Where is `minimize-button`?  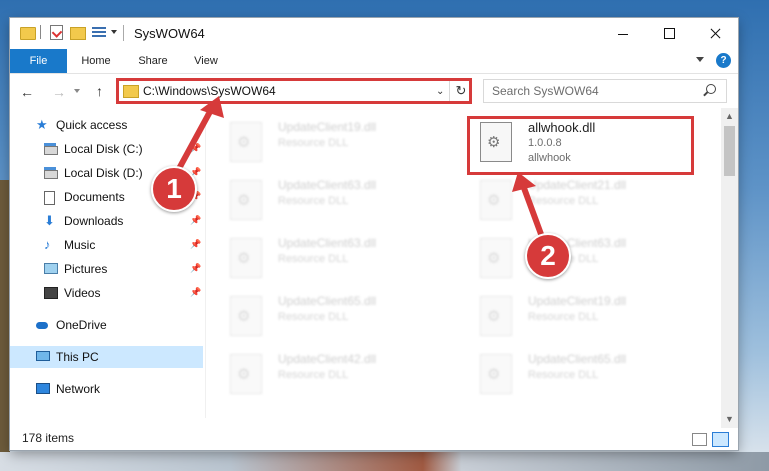
minimize-button is located at coordinates (623, 33).